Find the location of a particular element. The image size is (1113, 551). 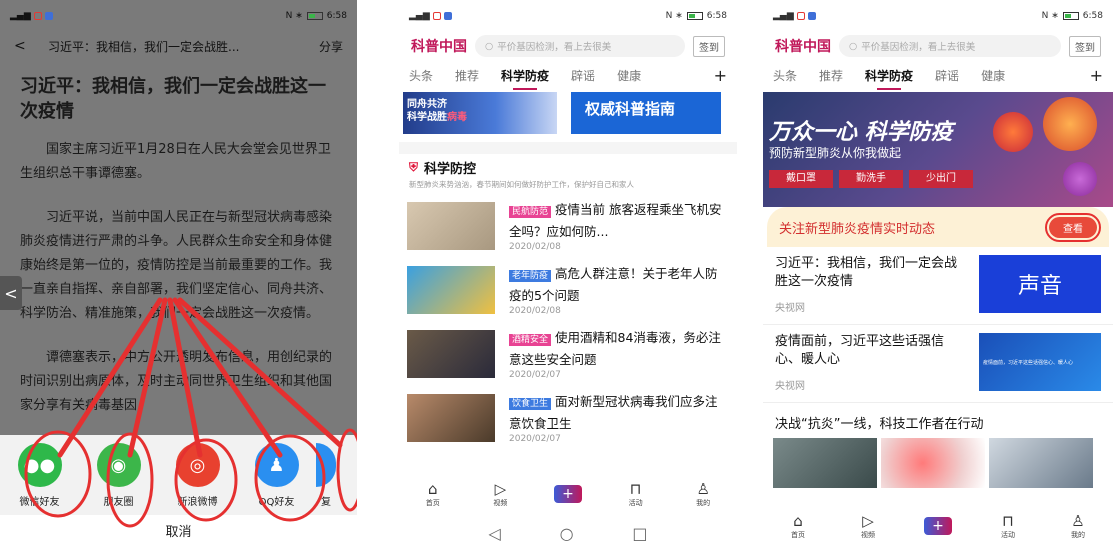

news-source: 央视网 is located at coordinates (790, 308).